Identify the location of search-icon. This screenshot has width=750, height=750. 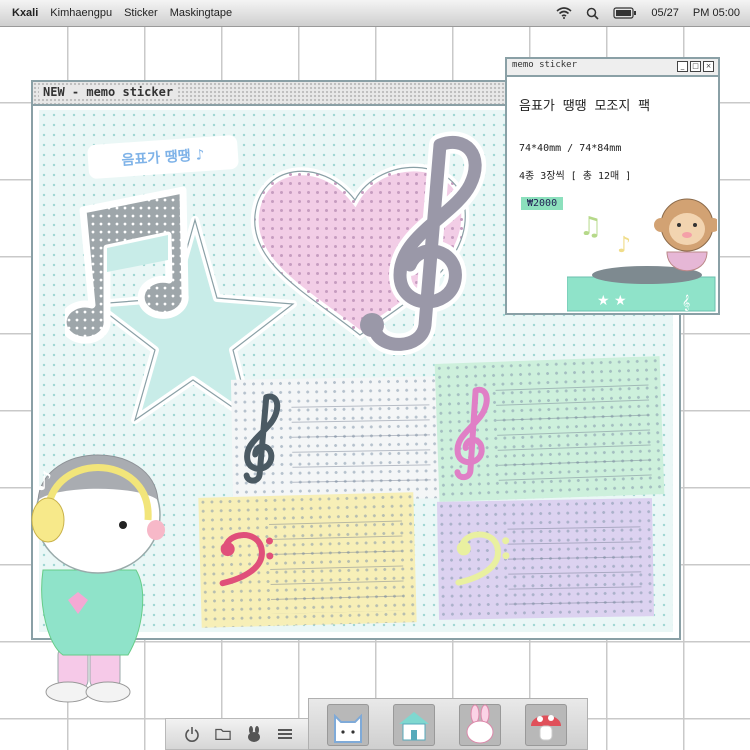
(592, 13).